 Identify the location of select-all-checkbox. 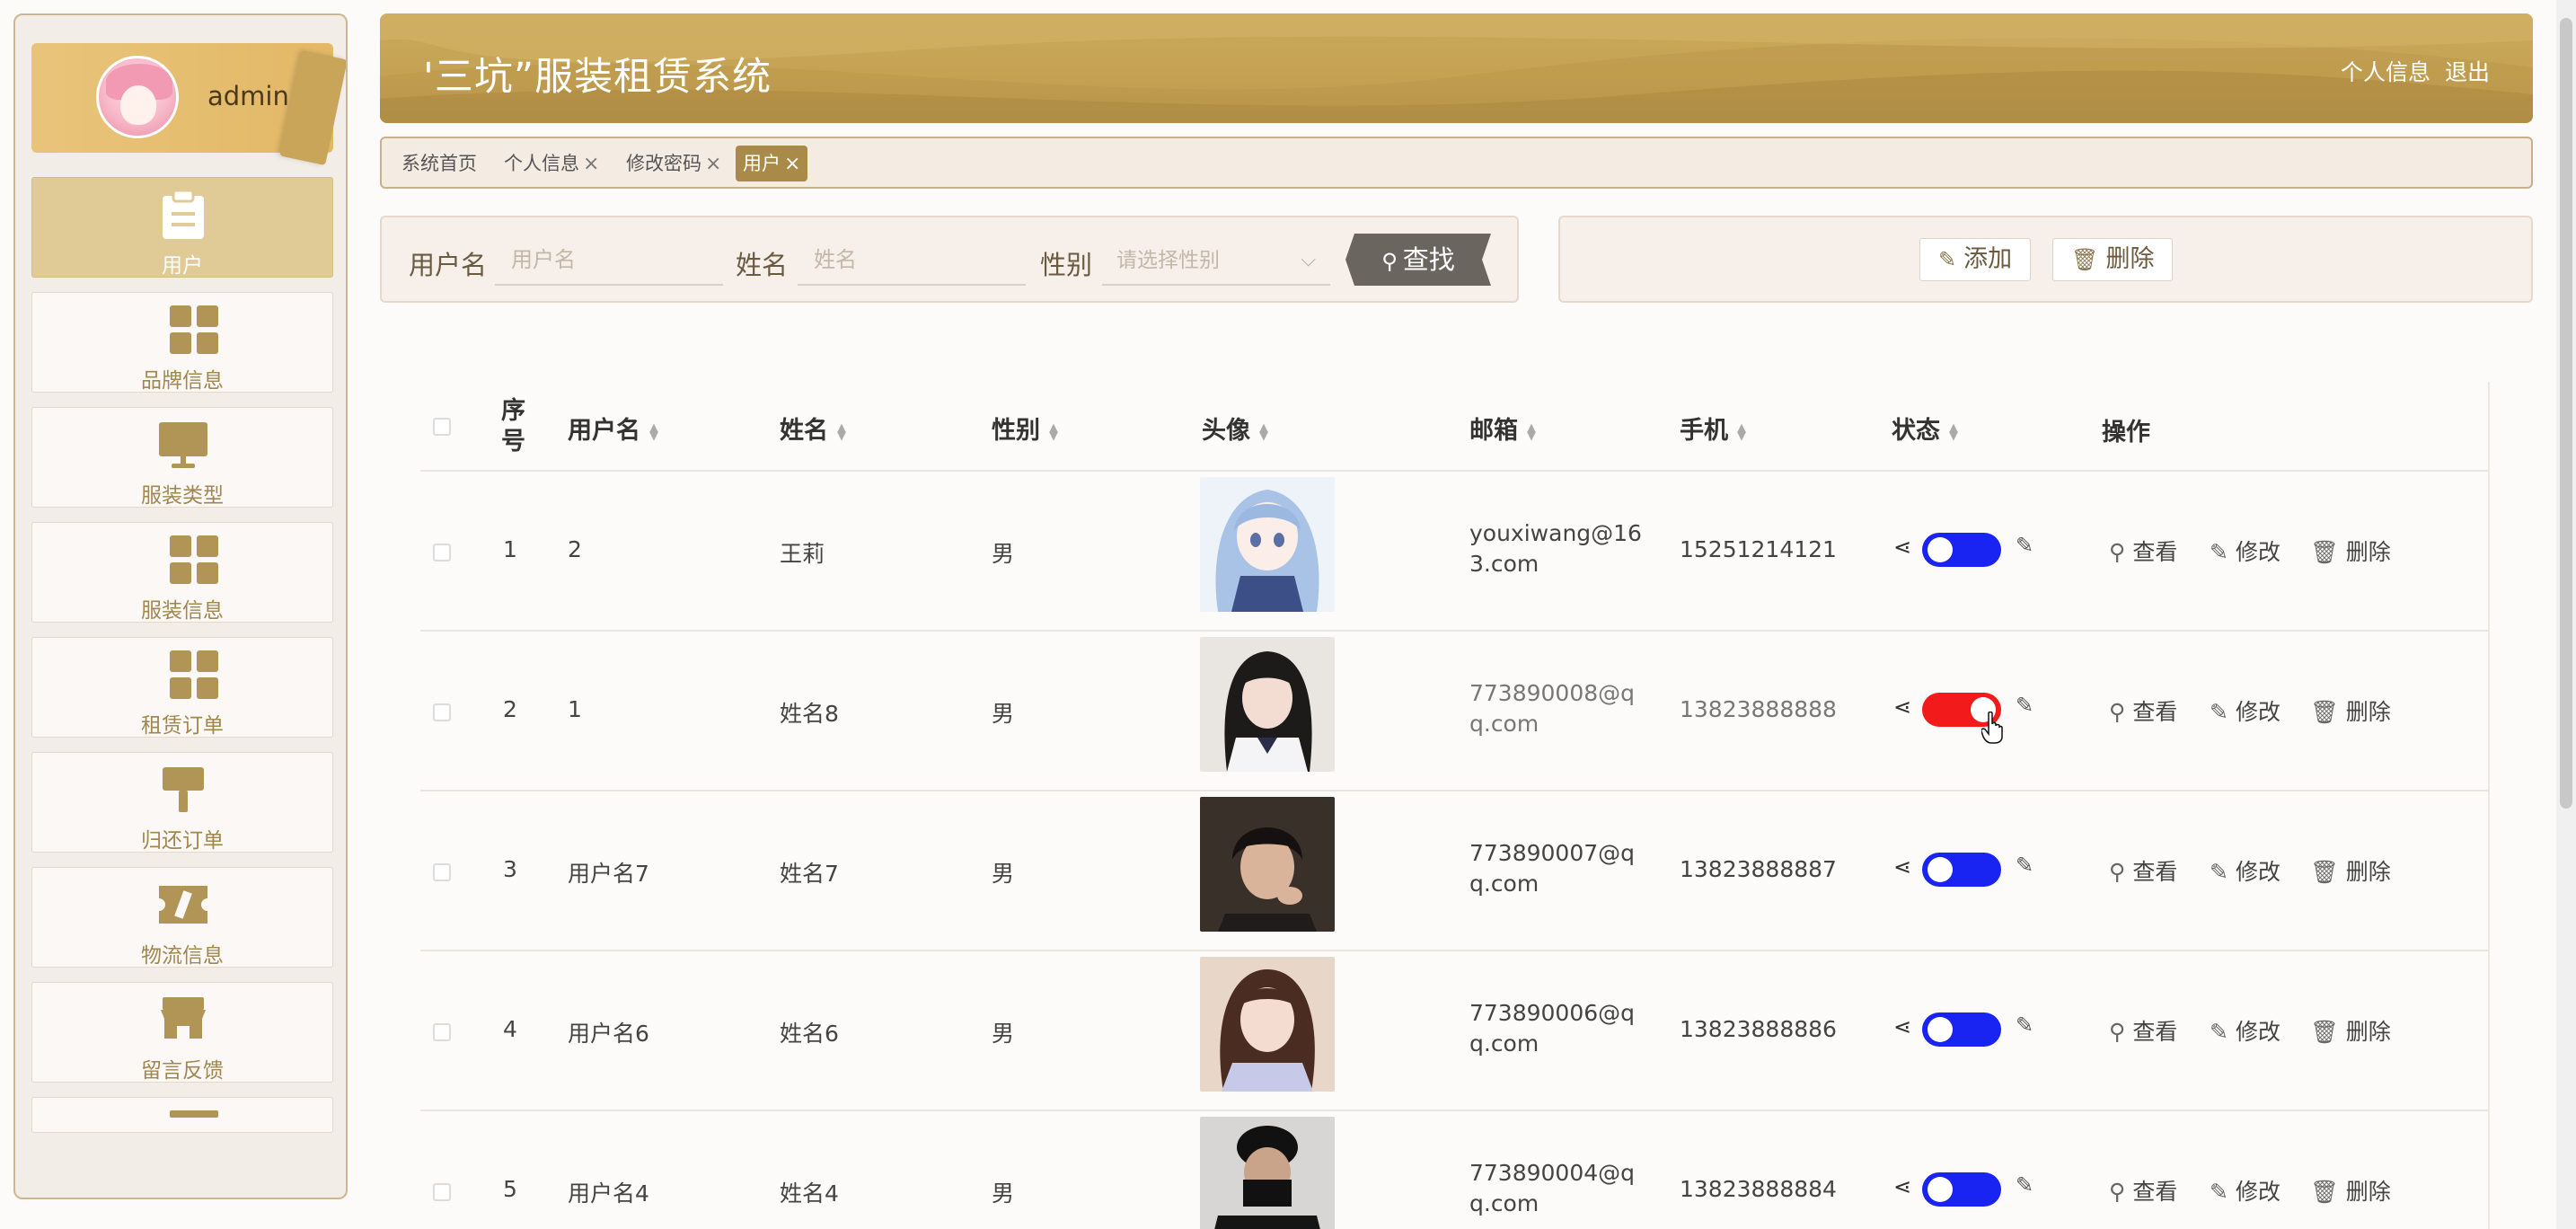
(442, 427).